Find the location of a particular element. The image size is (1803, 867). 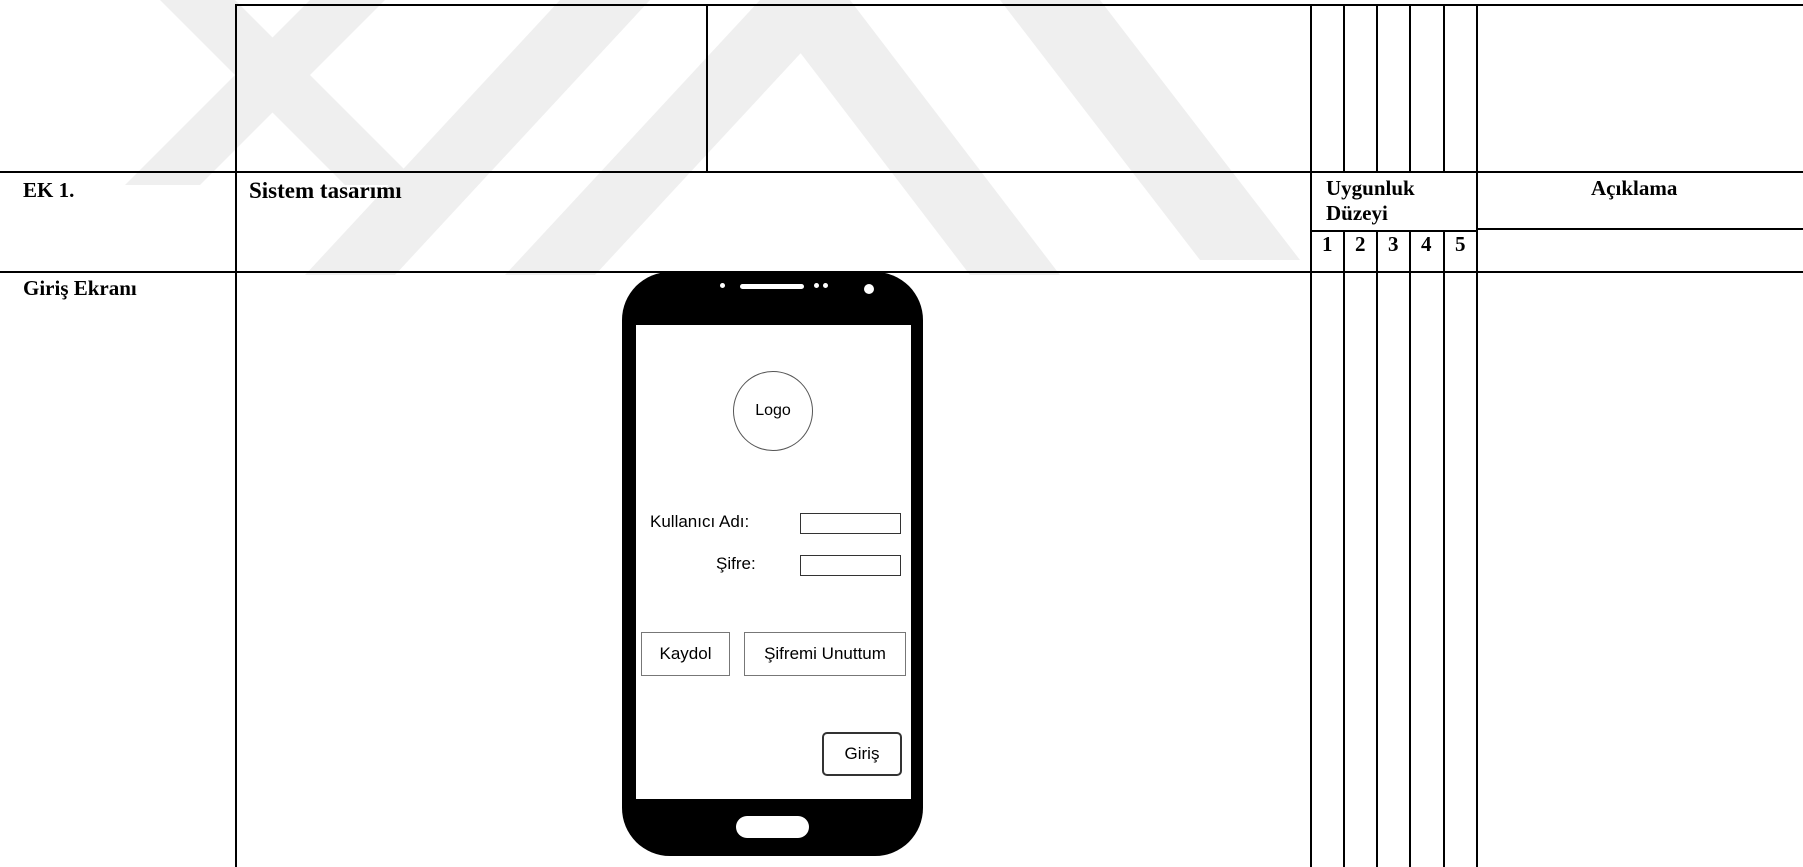

level-3: 3 is located at coordinates (1393, 244).